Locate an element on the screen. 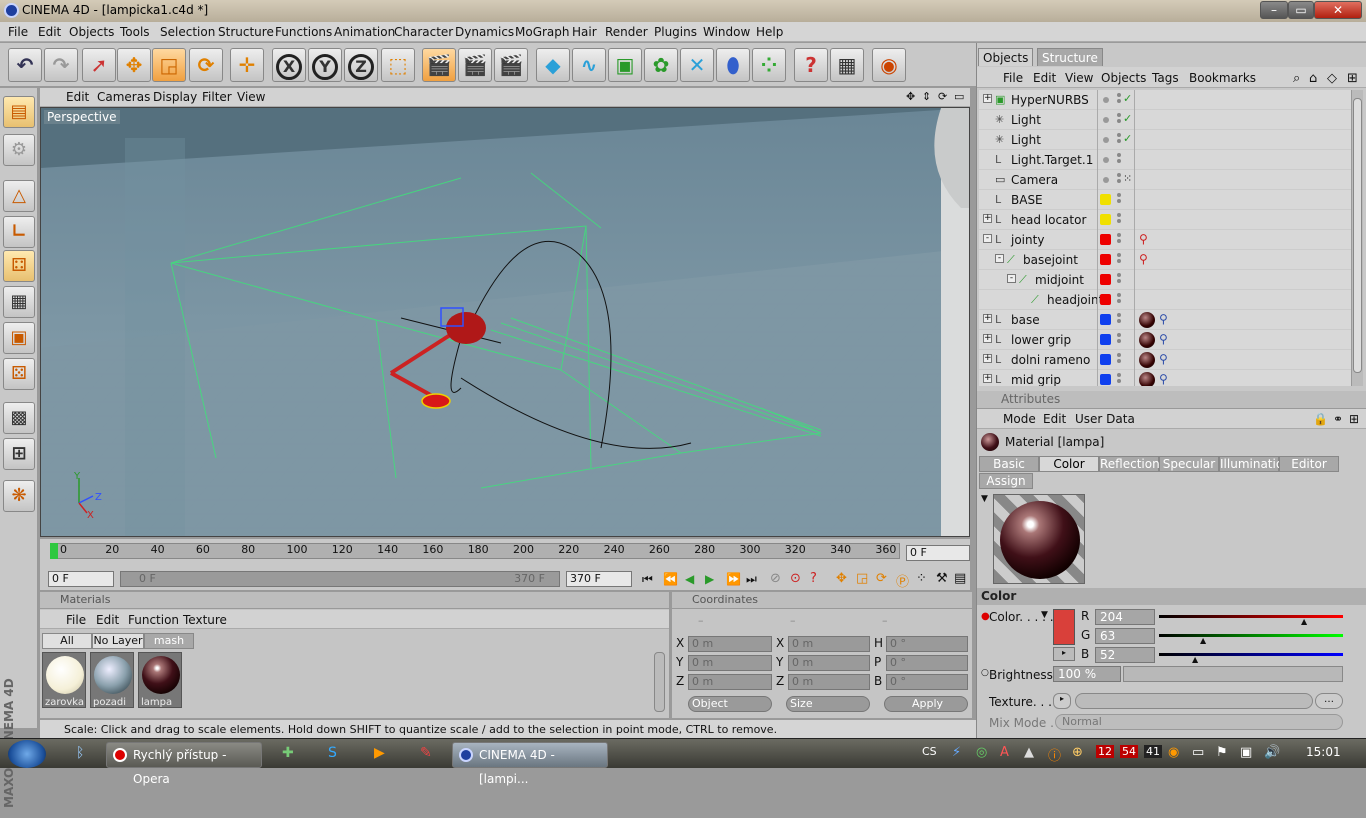 This screenshot has height=818, width=1366. record-icon: ⊘ is located at coordinates (775, 578).